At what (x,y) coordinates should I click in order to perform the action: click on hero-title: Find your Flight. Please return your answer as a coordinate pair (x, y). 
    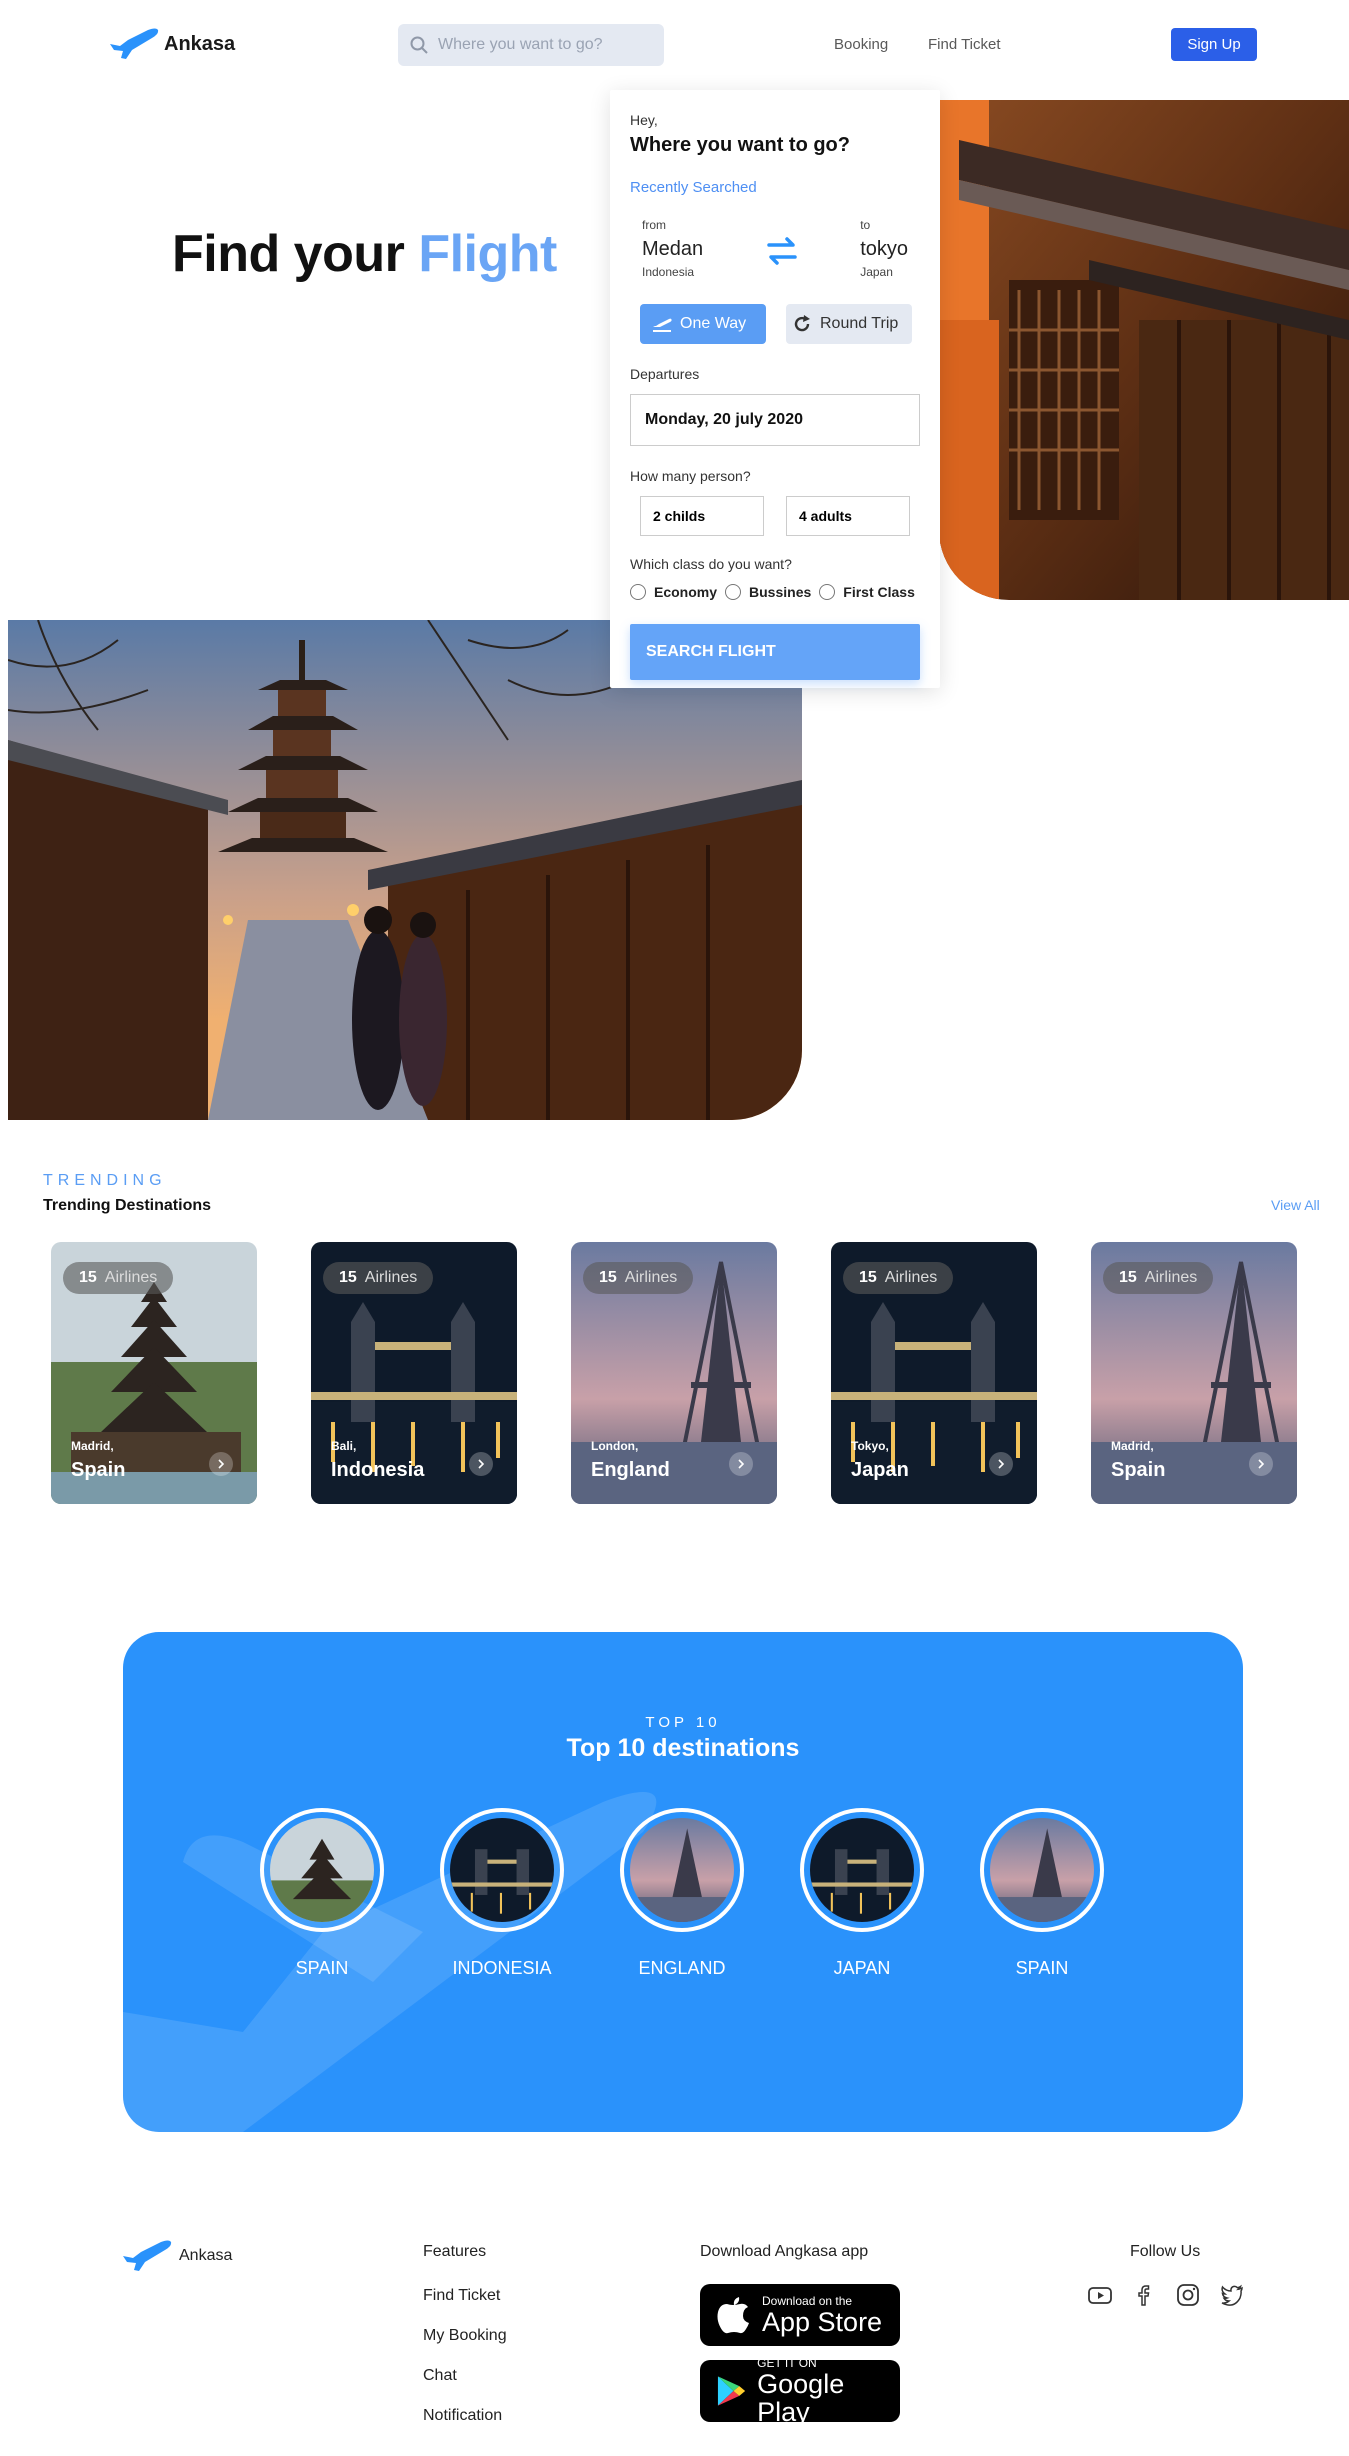
    Looking at the image, I should click on (364, 254).